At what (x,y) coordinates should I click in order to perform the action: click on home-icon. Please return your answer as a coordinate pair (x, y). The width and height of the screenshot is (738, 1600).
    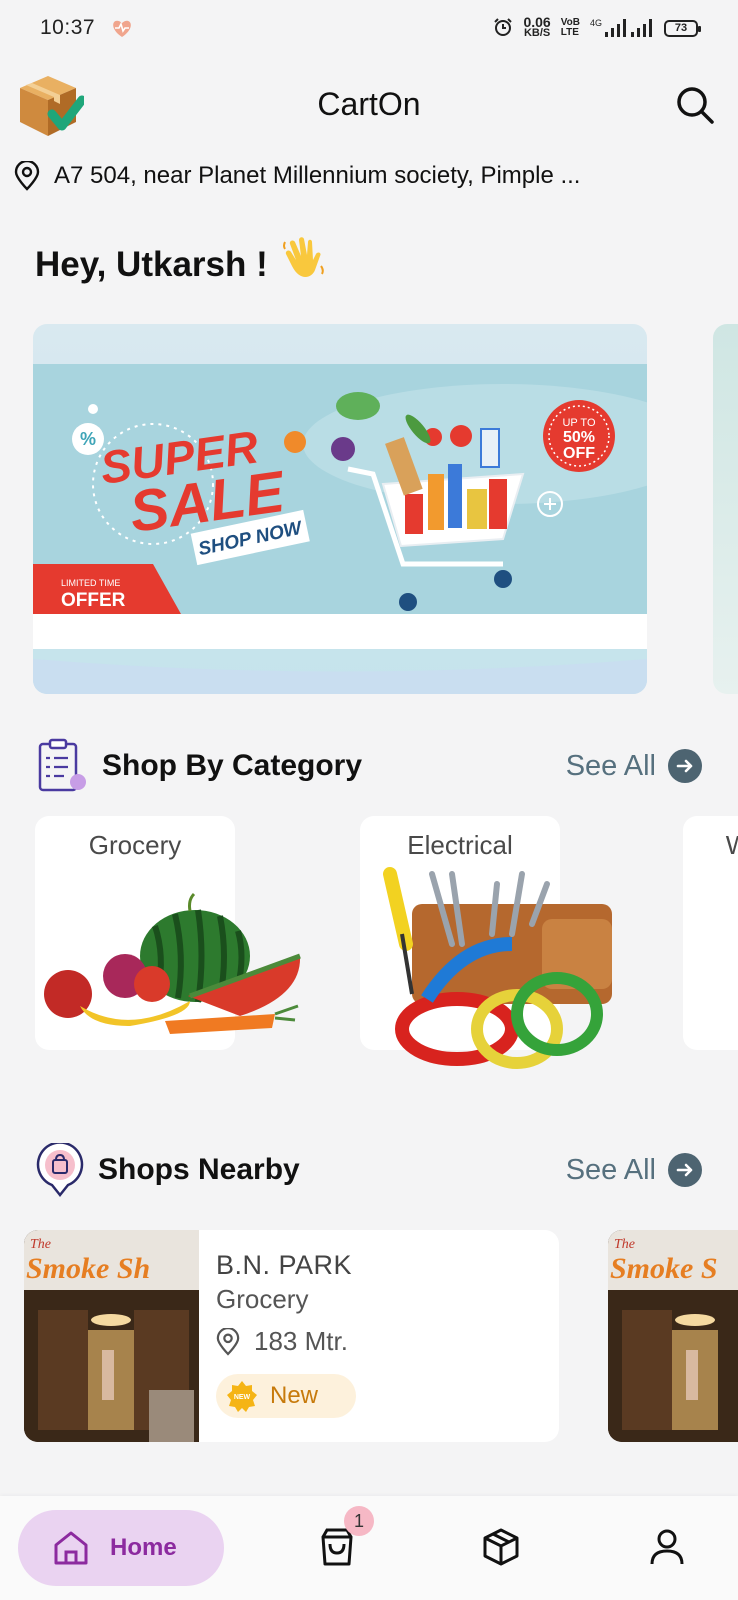
    Looking at the image, I should click on (71, 1548).